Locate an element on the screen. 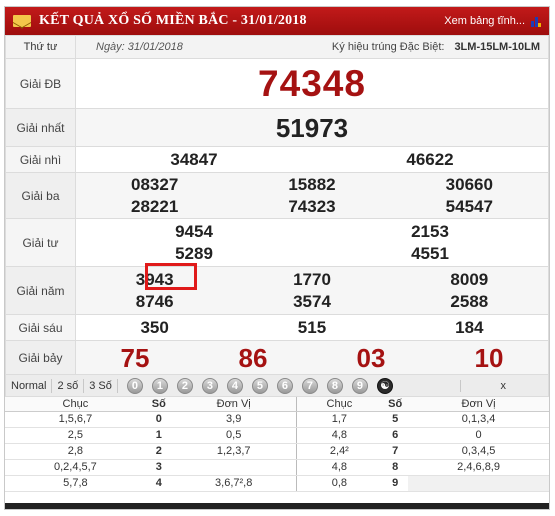 The image size is (555, 516). cell: 2,4² is located at coordinates (339, 451).